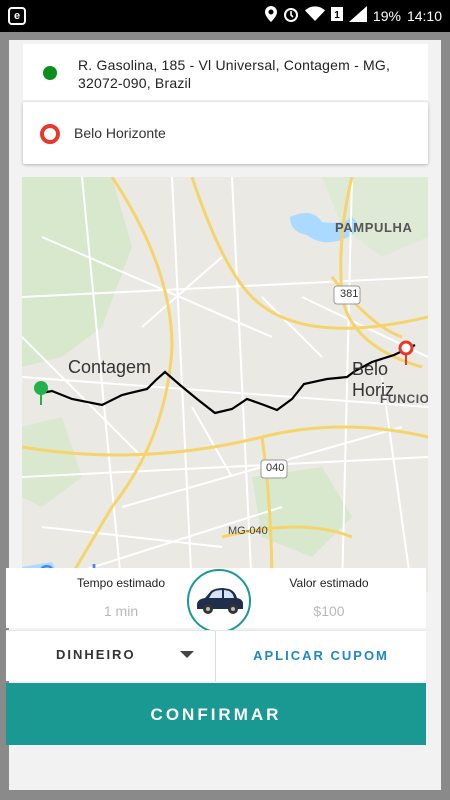  Describe the element at coordinates (291, 16) in the screenshot. I see `alarm-icon` at that location.